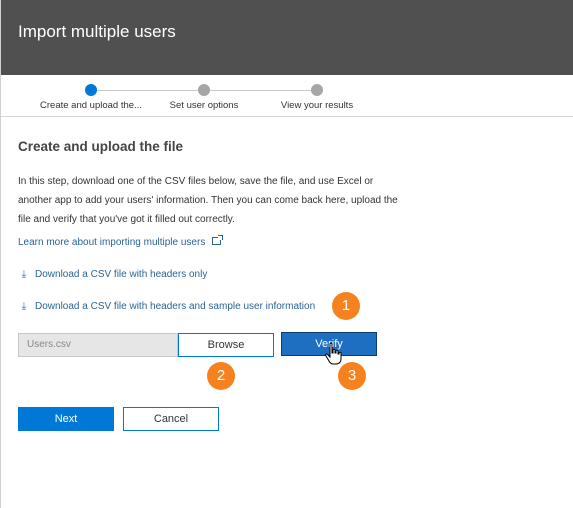  Describe the element at coordinates (226, 345) in the screenshot. I see `browse-button: Browse` at that location.